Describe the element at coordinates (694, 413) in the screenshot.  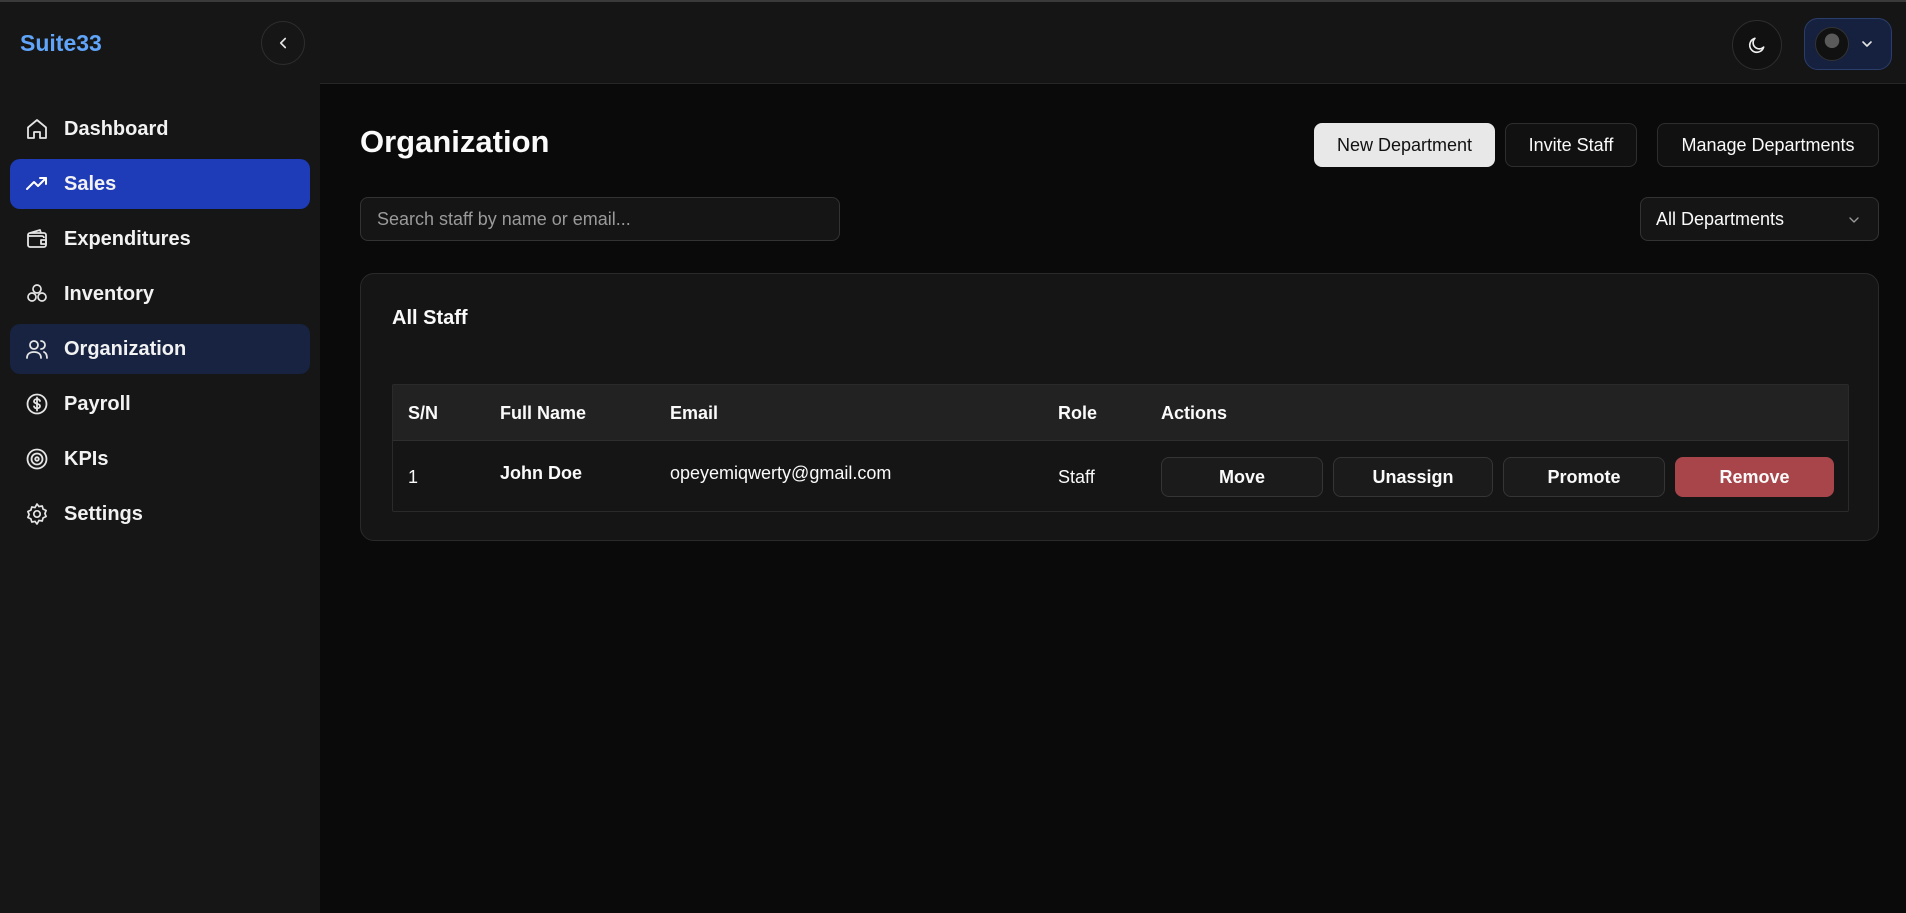
I see `column-header-email: Email` at that location.